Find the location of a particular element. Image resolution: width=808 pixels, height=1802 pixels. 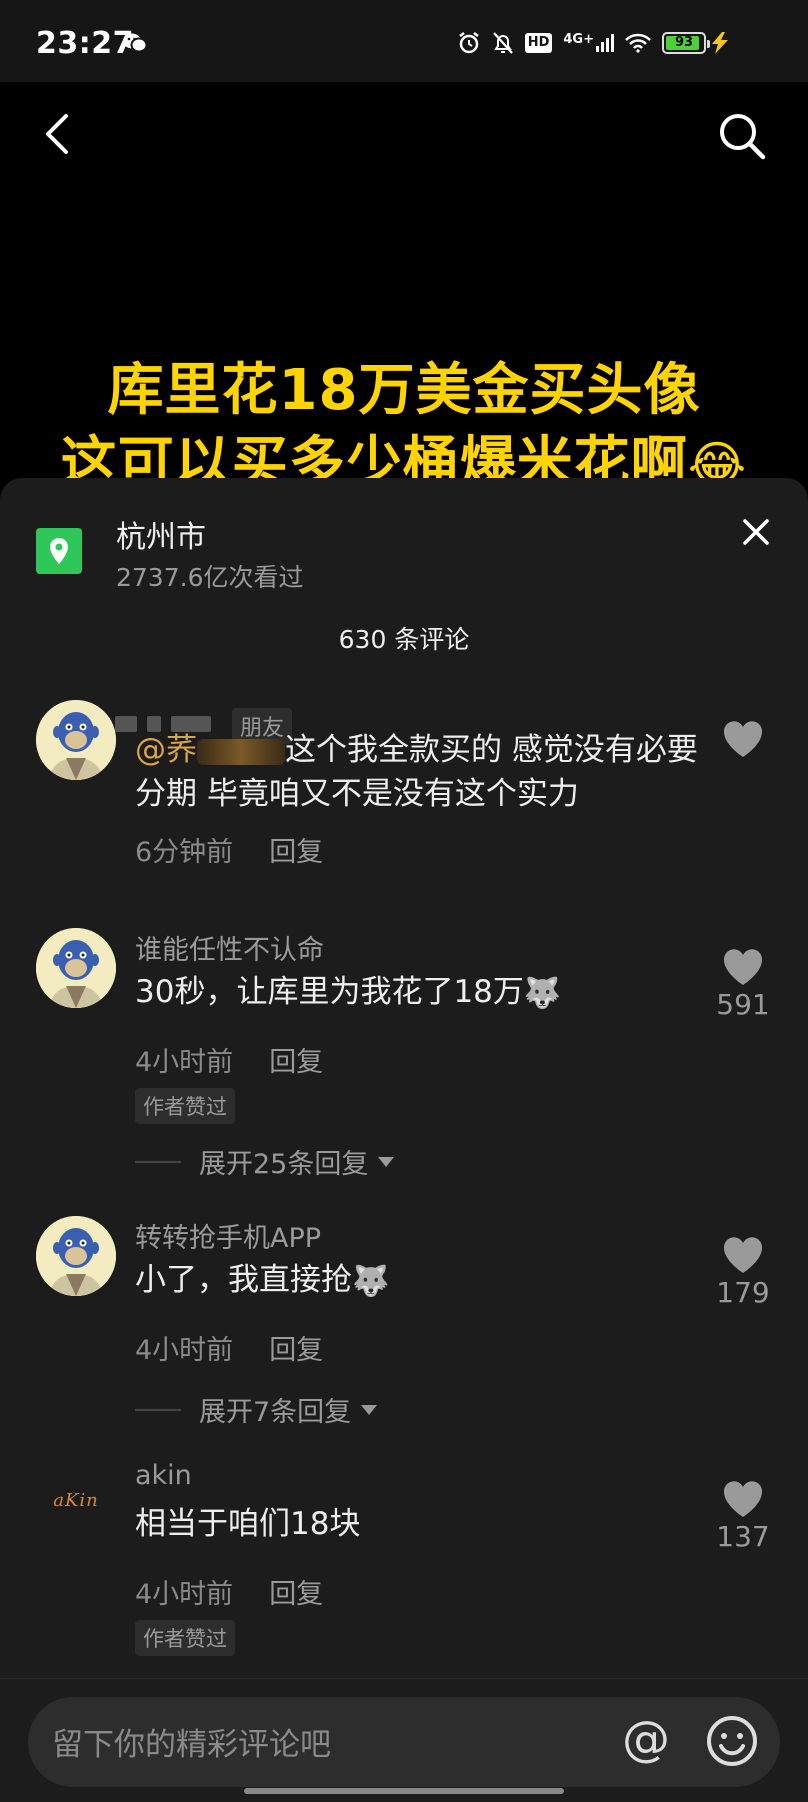

at-mention-icon: @ is located at coordinates (646, 1741).